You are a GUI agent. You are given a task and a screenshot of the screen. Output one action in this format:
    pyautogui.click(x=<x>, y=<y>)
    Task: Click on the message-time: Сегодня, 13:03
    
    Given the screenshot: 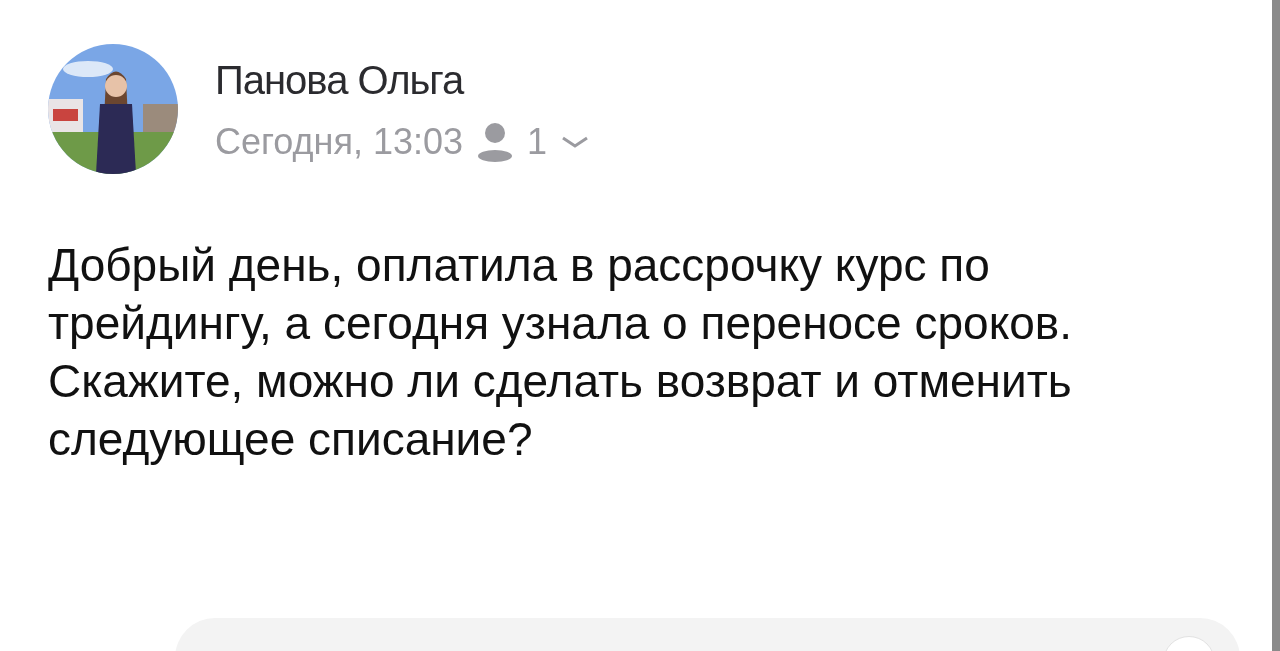 What is the action you would take?
    pyautogui.click(x=339, y=142)
    